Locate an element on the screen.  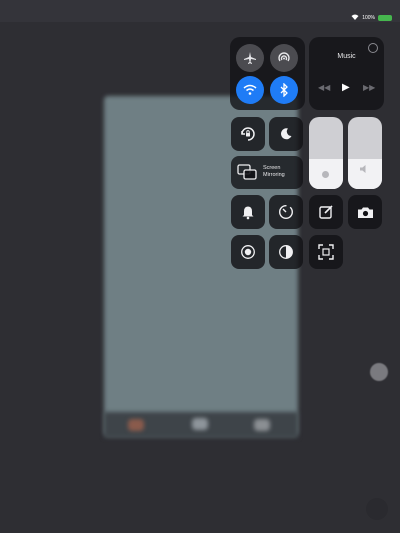
airplay-icon is located at coordinates (373, 48).